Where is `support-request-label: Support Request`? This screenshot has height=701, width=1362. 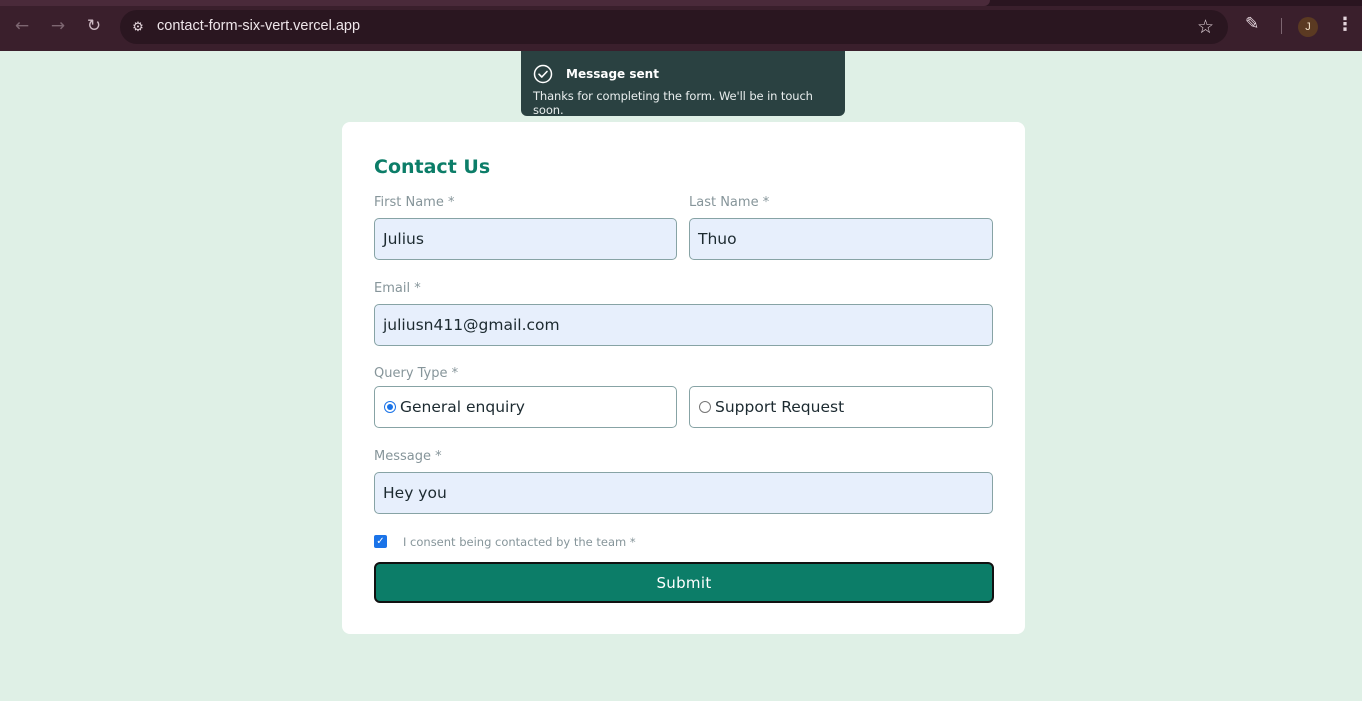 support-request-label: Support Request is located at coordinates (780, 407).